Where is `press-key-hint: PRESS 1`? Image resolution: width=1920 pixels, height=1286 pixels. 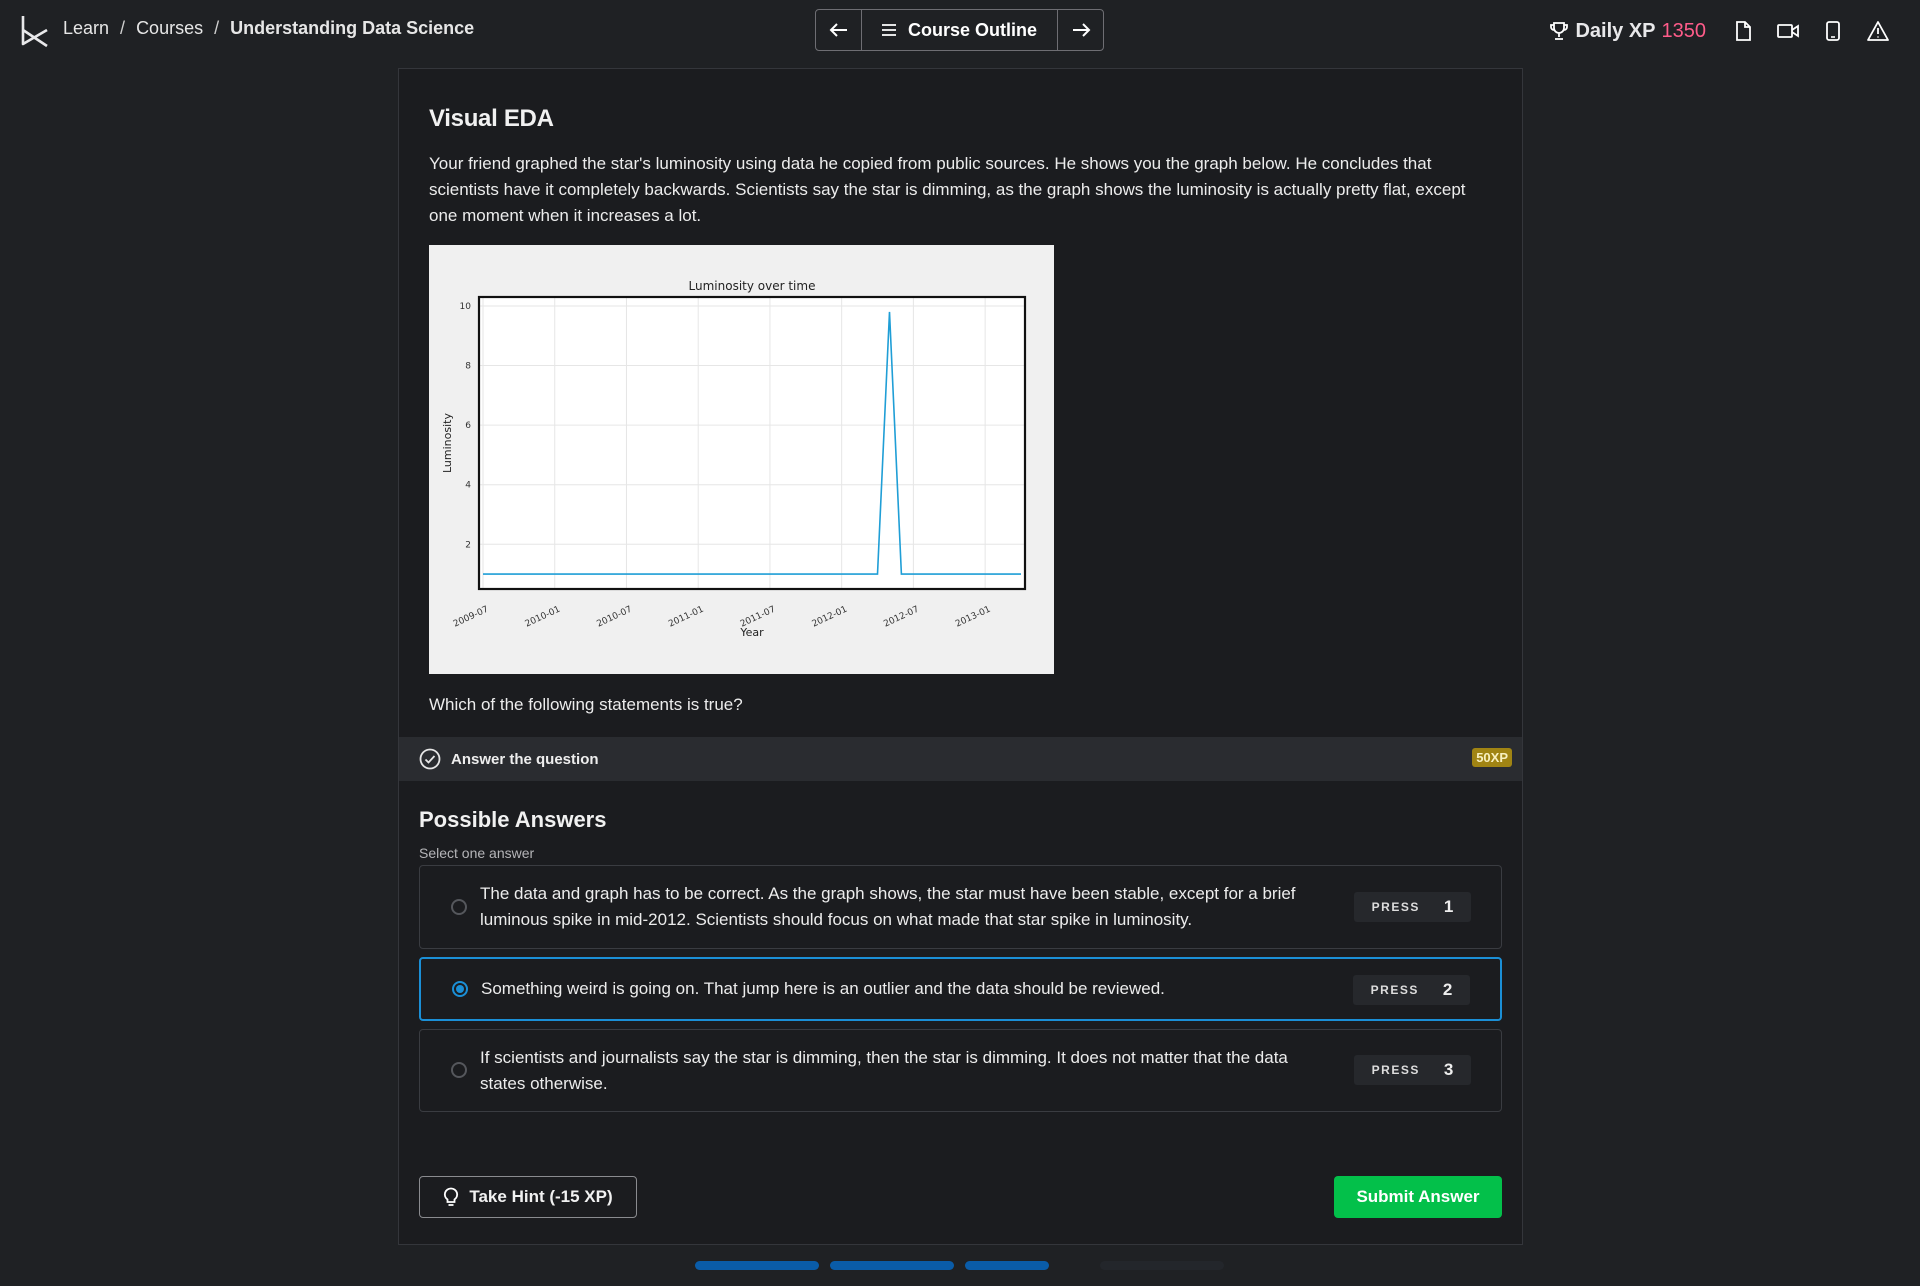 press-key-hint: PRESS 1 is located at coordinates (1412, 907).